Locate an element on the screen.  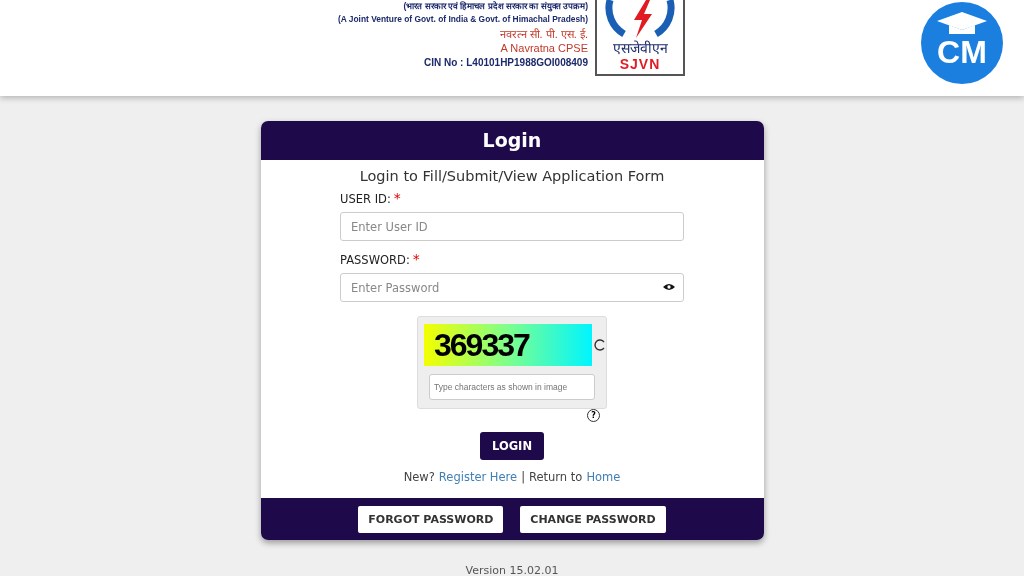
form-subtitle: Login to Fill/Submit/View Application Form is located at coordinates (512, 176).